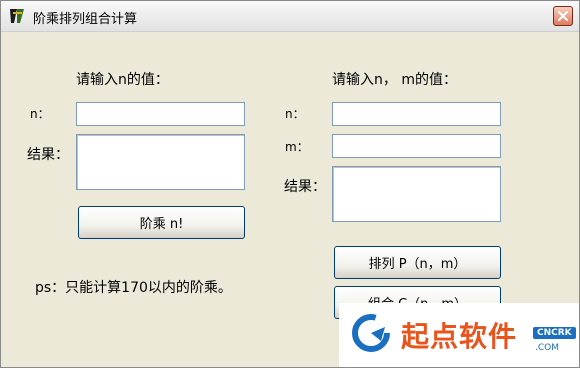 The image size is (580, 368). I want to click on perm-result-field, so click(416, 194).